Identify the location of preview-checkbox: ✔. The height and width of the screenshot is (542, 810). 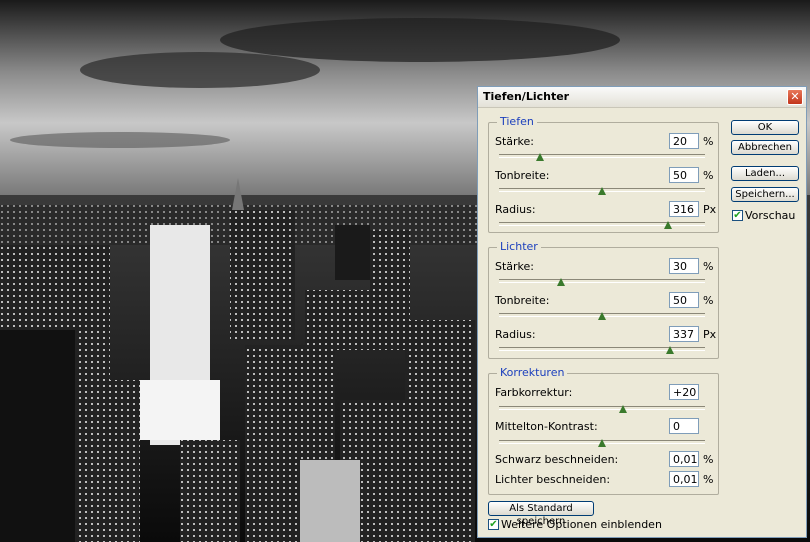
(737, 215).